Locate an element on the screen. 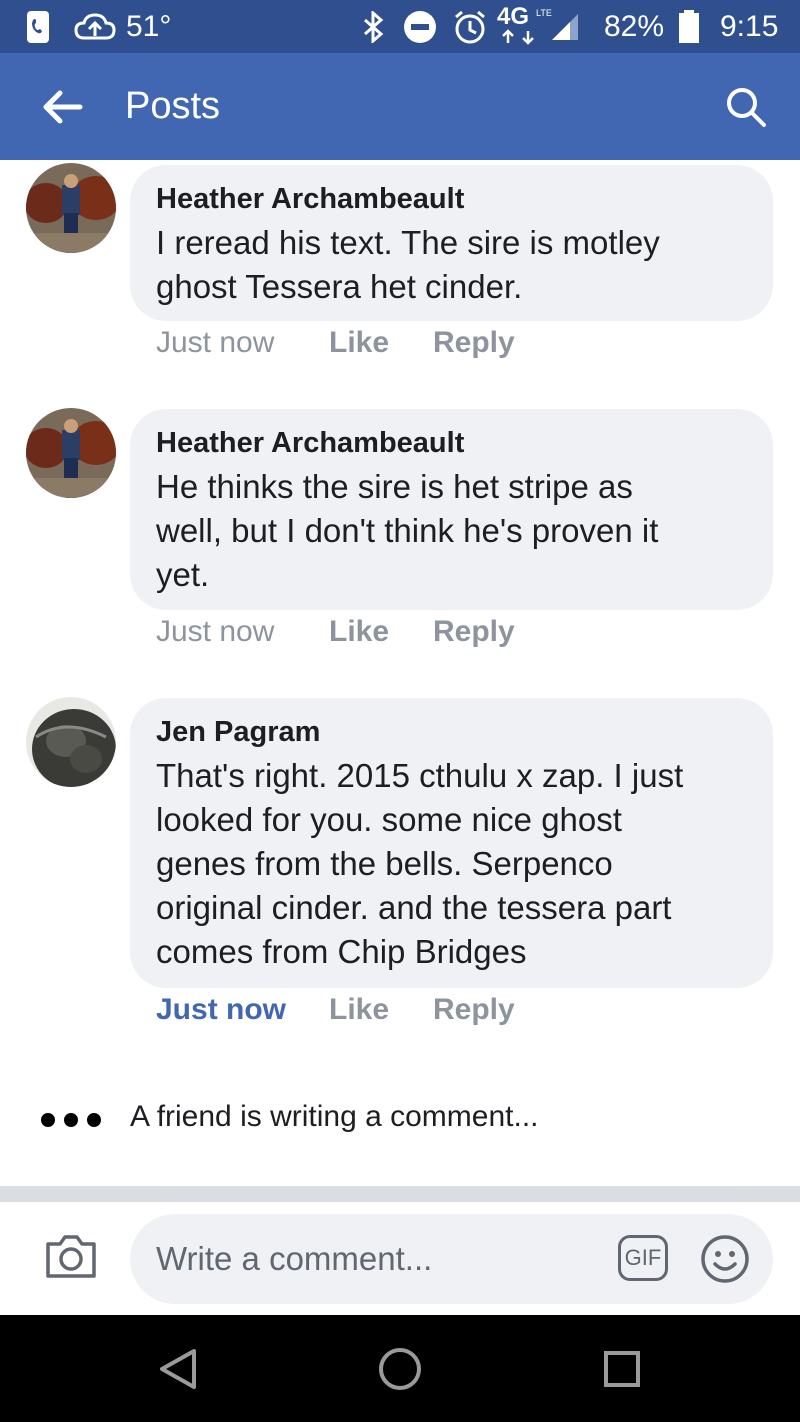 Image resolution: width=800 pixels, height=1422 pixels. comment-line: looked for you. some nice ghost is located at coordinates (389, 819).